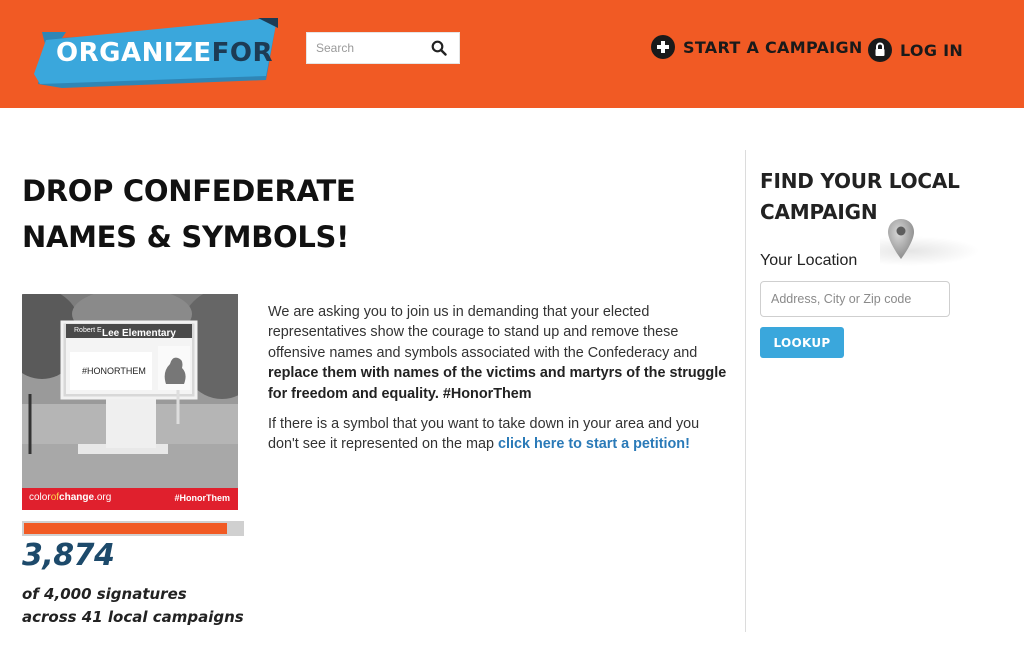 Image resolution: width=1024 pixels, height=655 pixels. What do you see at coordinates (114, 371) in the screenshot?
I see `sign-text: #HONORTHEM` at bounding box center [114, 371].